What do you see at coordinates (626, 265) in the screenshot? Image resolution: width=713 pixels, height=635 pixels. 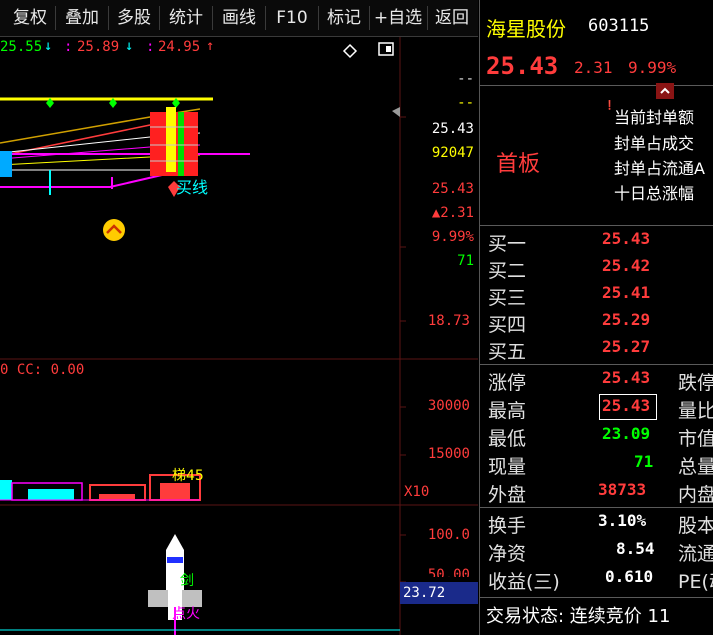 I see `bid2-price: 25.42` at bounding box center [626, 265].